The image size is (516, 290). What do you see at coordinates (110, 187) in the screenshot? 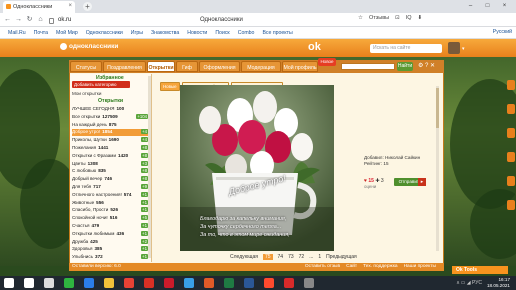
I see `sidebar-item: Для тебя 717 +9` at bounding box center [110, 187].